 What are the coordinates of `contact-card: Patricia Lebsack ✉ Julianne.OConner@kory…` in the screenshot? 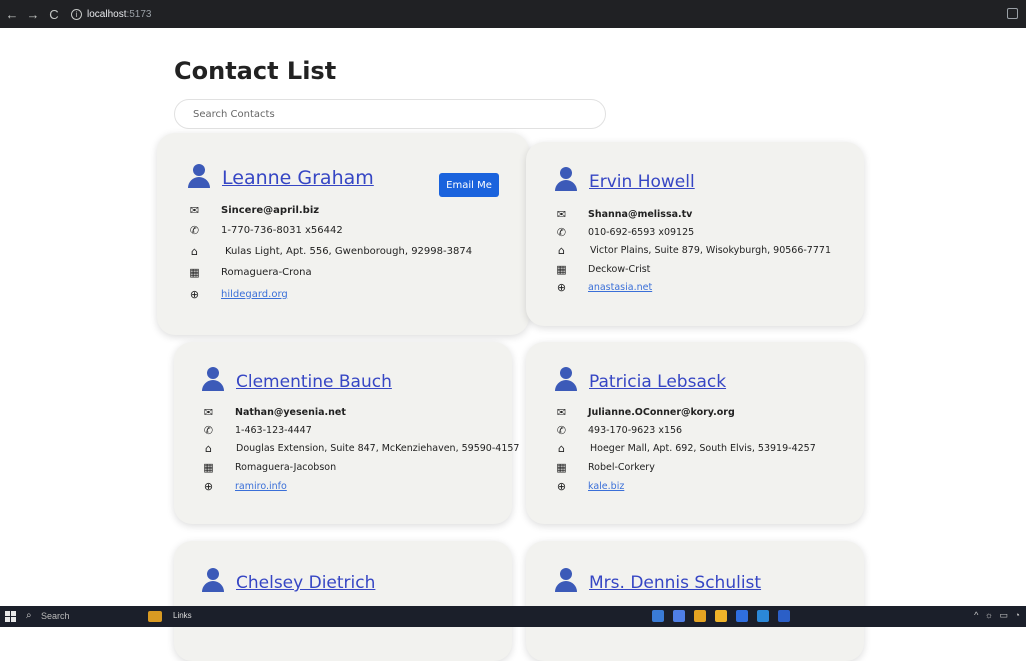 It's located at (695, 433).